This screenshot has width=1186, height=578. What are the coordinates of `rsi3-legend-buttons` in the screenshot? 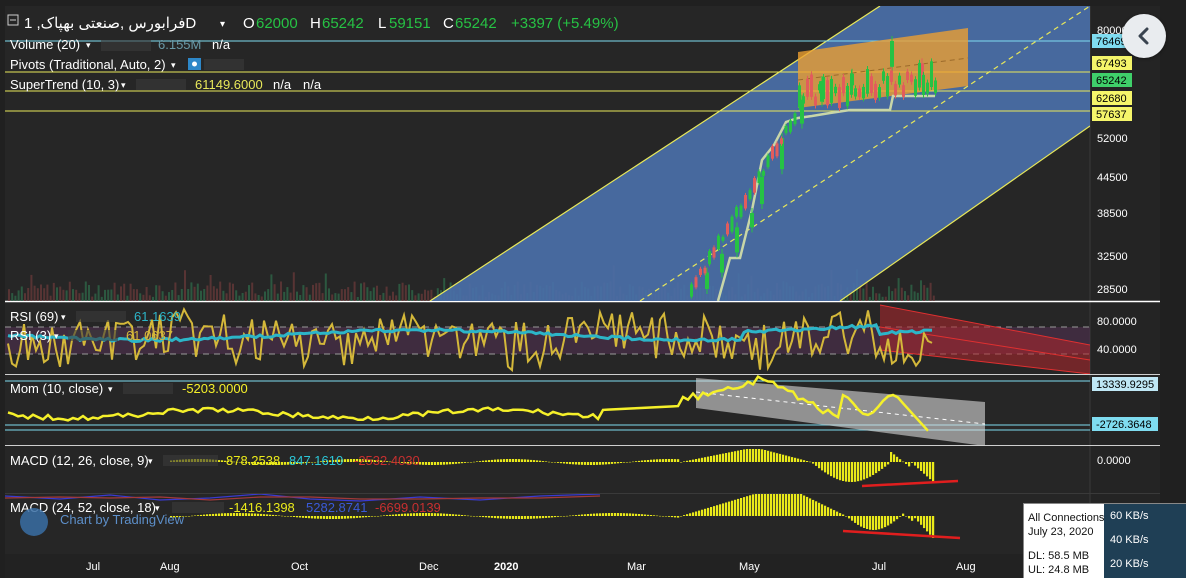 It's located at (93, 335).